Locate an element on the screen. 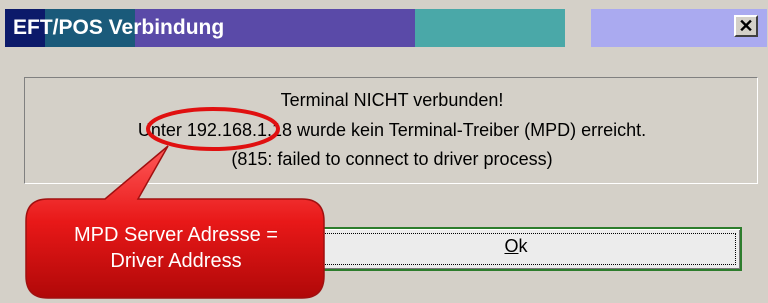 The image size is (768, 303). callout-text: MPD Server Adresse = Driver Address is located at coordinates (176, 248).